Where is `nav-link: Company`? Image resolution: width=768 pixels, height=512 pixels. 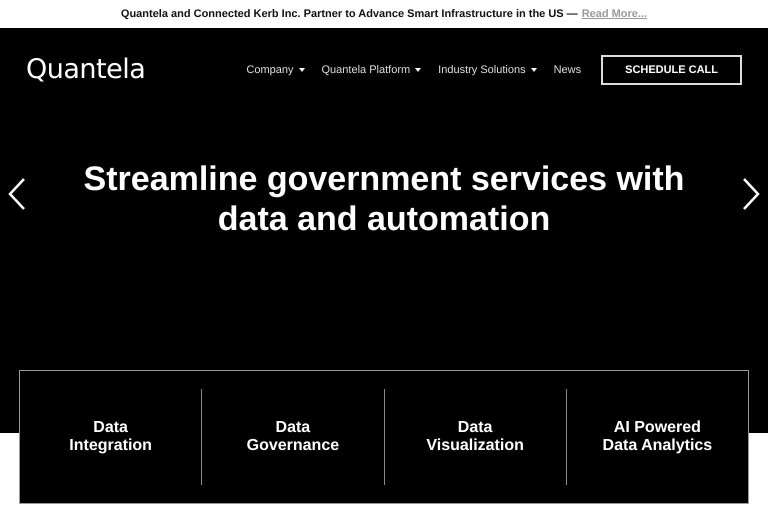 nav-link: Company is located at coordinates (275, 70).